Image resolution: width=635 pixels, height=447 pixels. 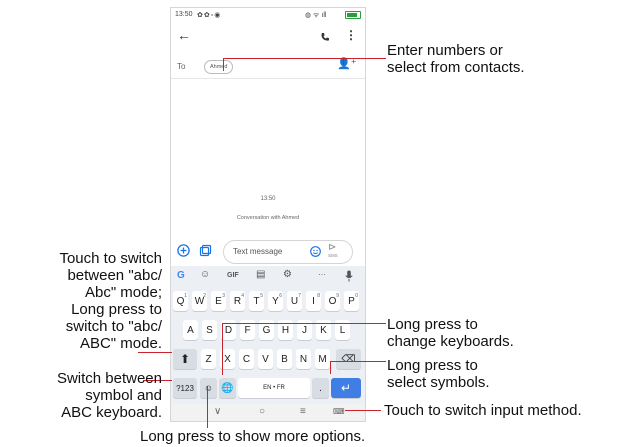 I want to click on send-icon: ⊳, so click(x=332, y=247).